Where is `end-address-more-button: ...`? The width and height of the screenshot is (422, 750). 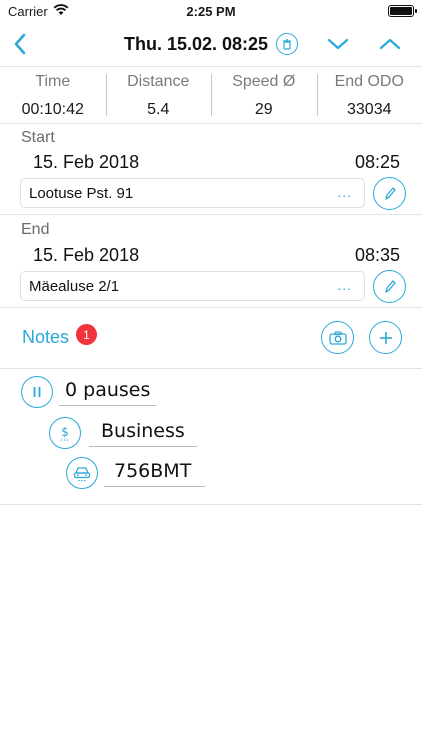
end-address-more-button: ... is located at coordinates (344, 285).